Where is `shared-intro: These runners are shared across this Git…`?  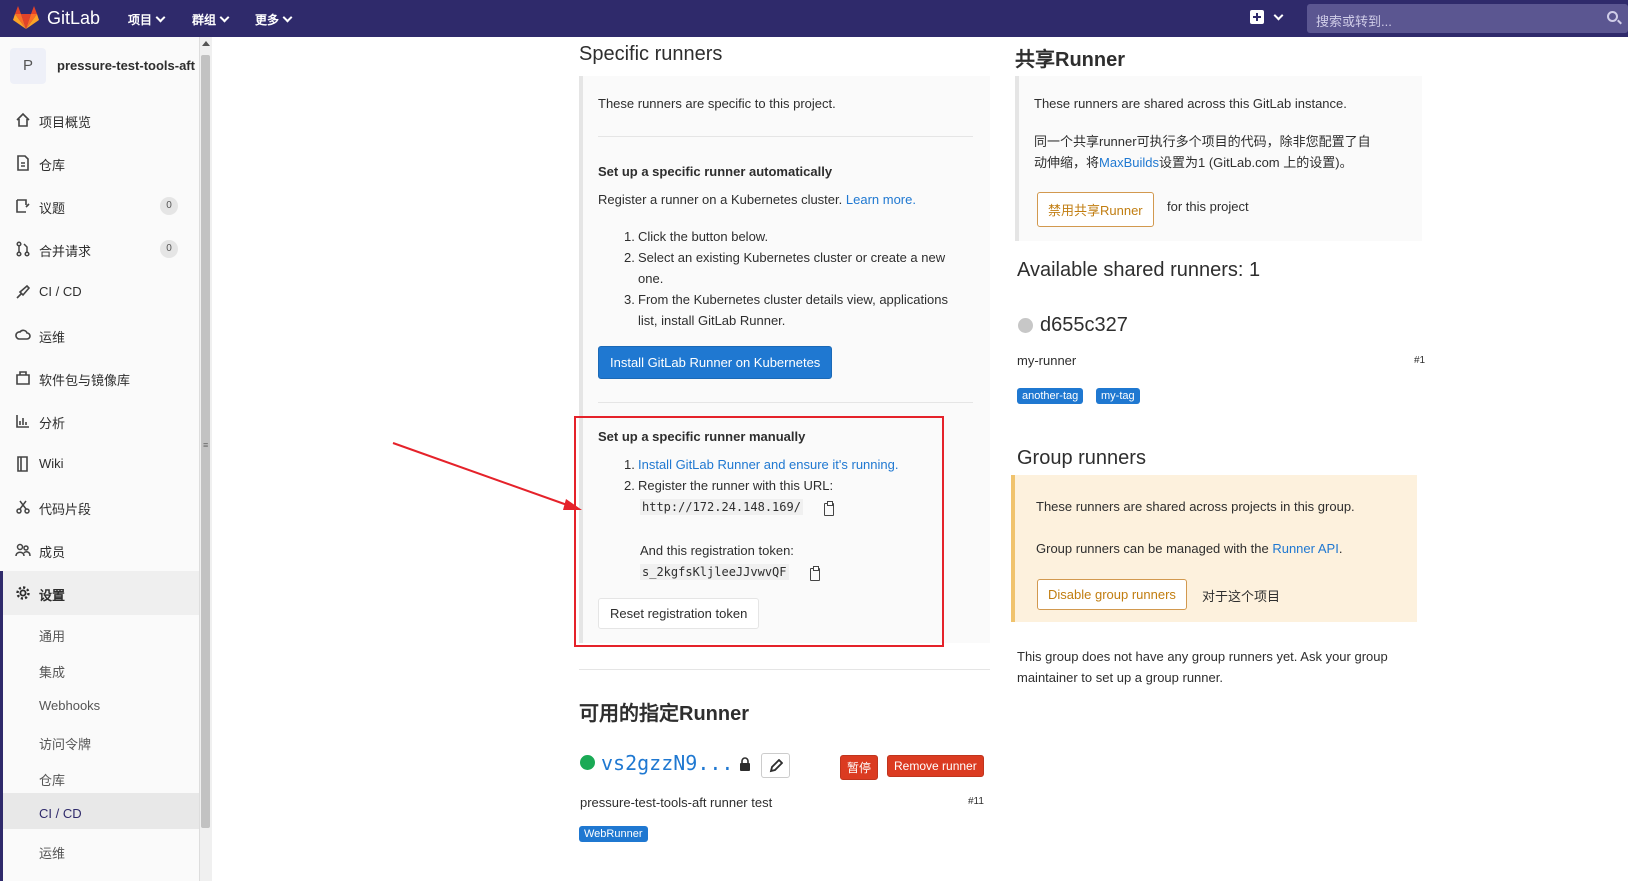
shared-intro: These runners are shared across this Git… is located at coordinates (1190, 103).